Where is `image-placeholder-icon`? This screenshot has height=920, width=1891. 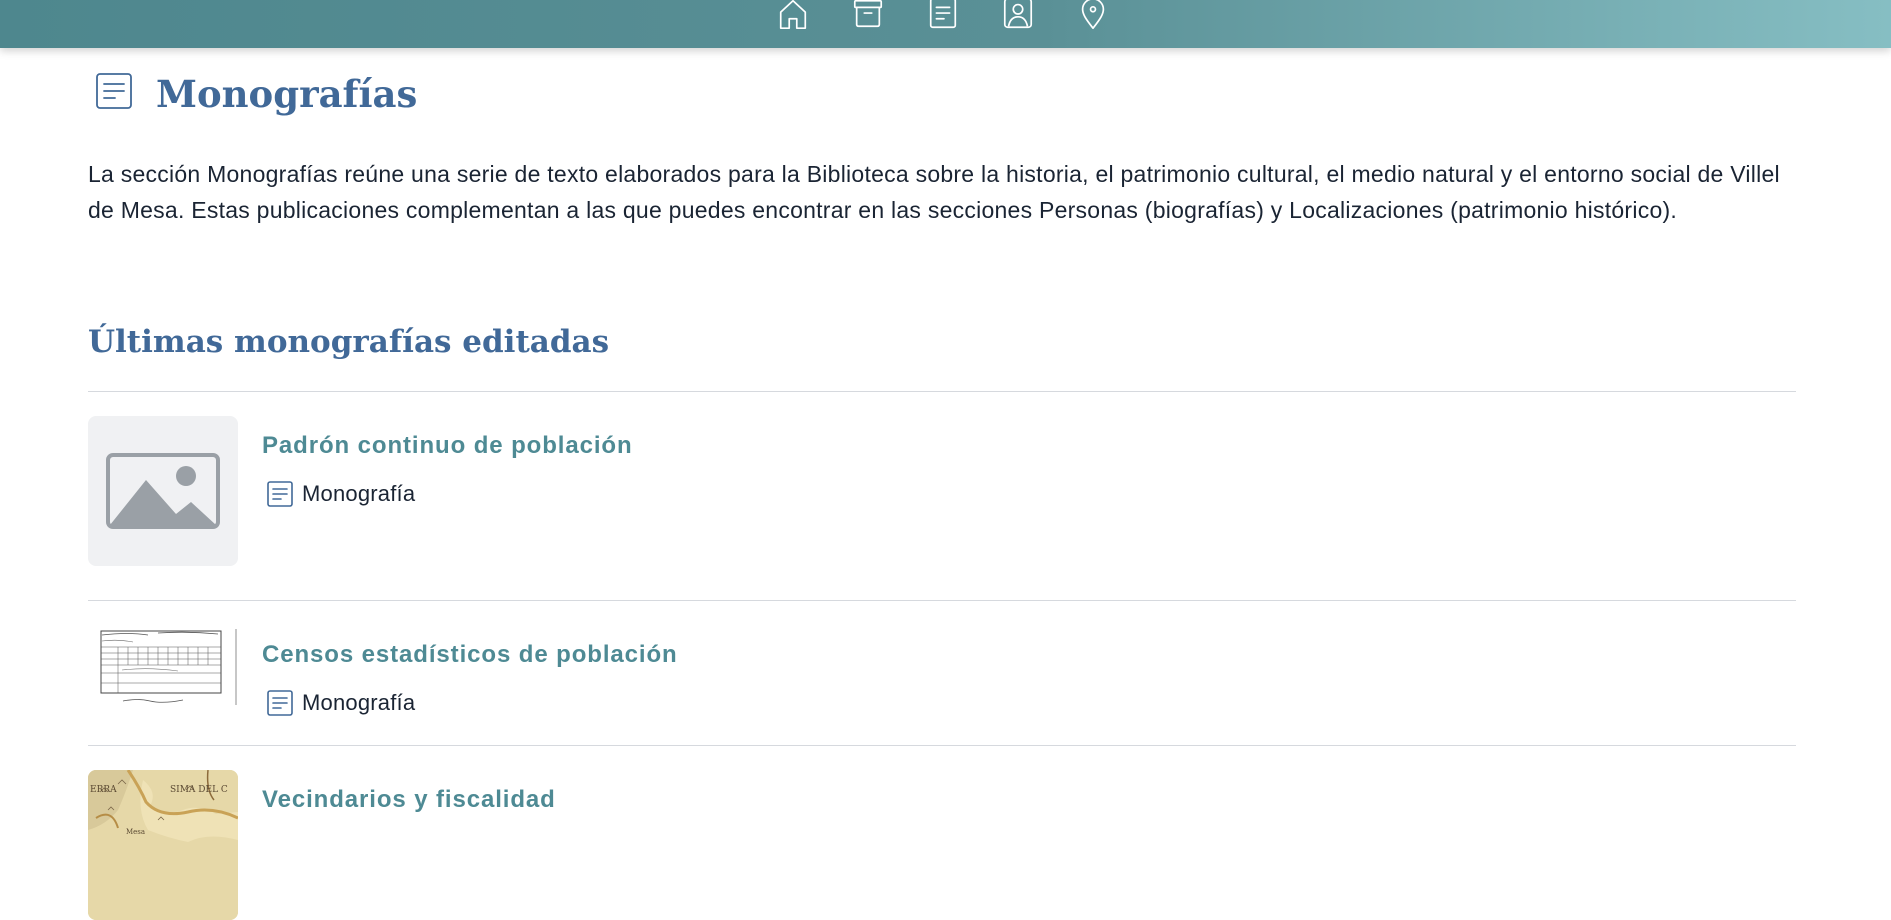 image-placeholder-icon is located at coordinates (163, 491).